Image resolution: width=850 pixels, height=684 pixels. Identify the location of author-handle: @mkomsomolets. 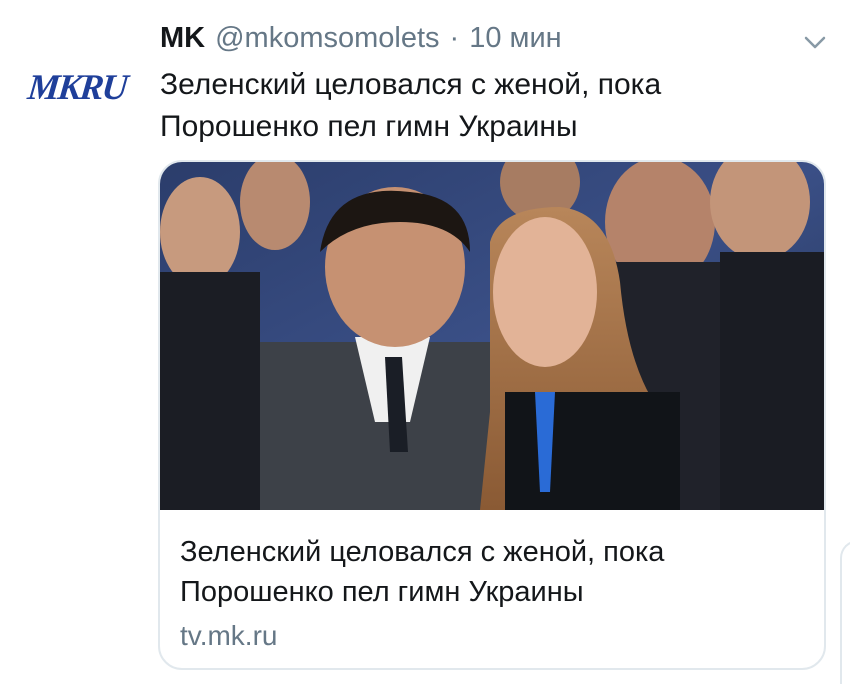
(327, 38).